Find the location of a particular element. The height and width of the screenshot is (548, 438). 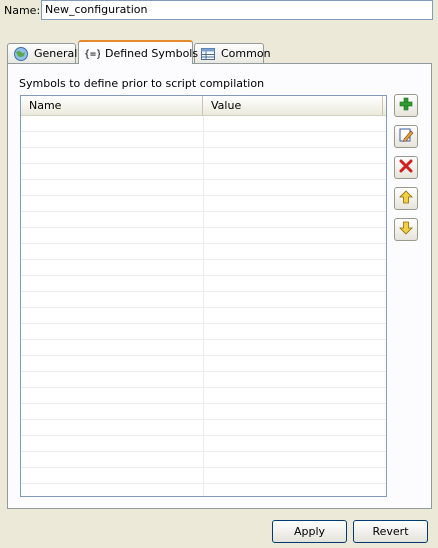

tab-general: General is located at coordinates (42, 53).